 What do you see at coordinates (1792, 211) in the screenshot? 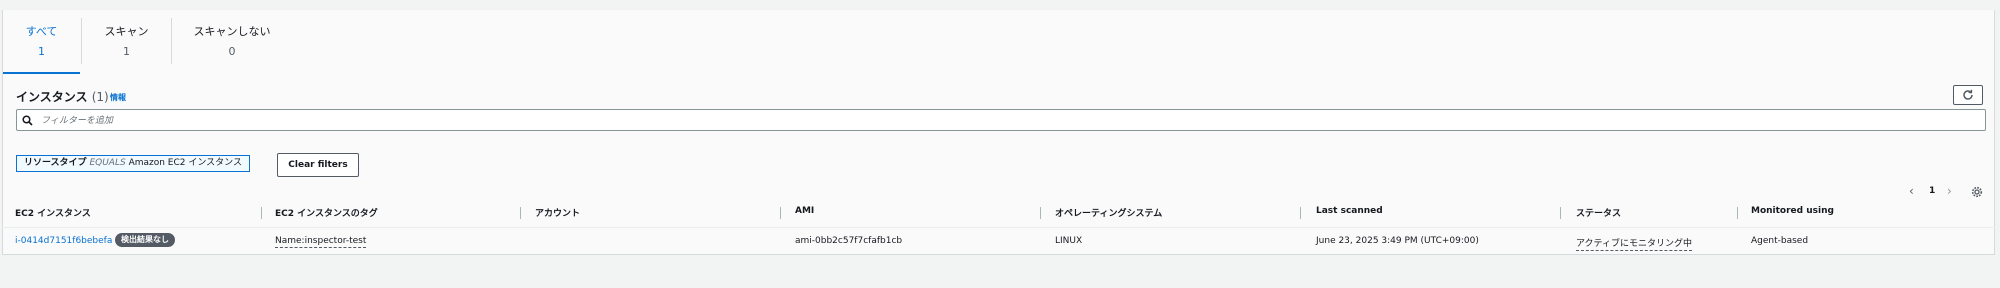
I see `column-header-monitored: Monitored using` at bounding box center [1792, 211].